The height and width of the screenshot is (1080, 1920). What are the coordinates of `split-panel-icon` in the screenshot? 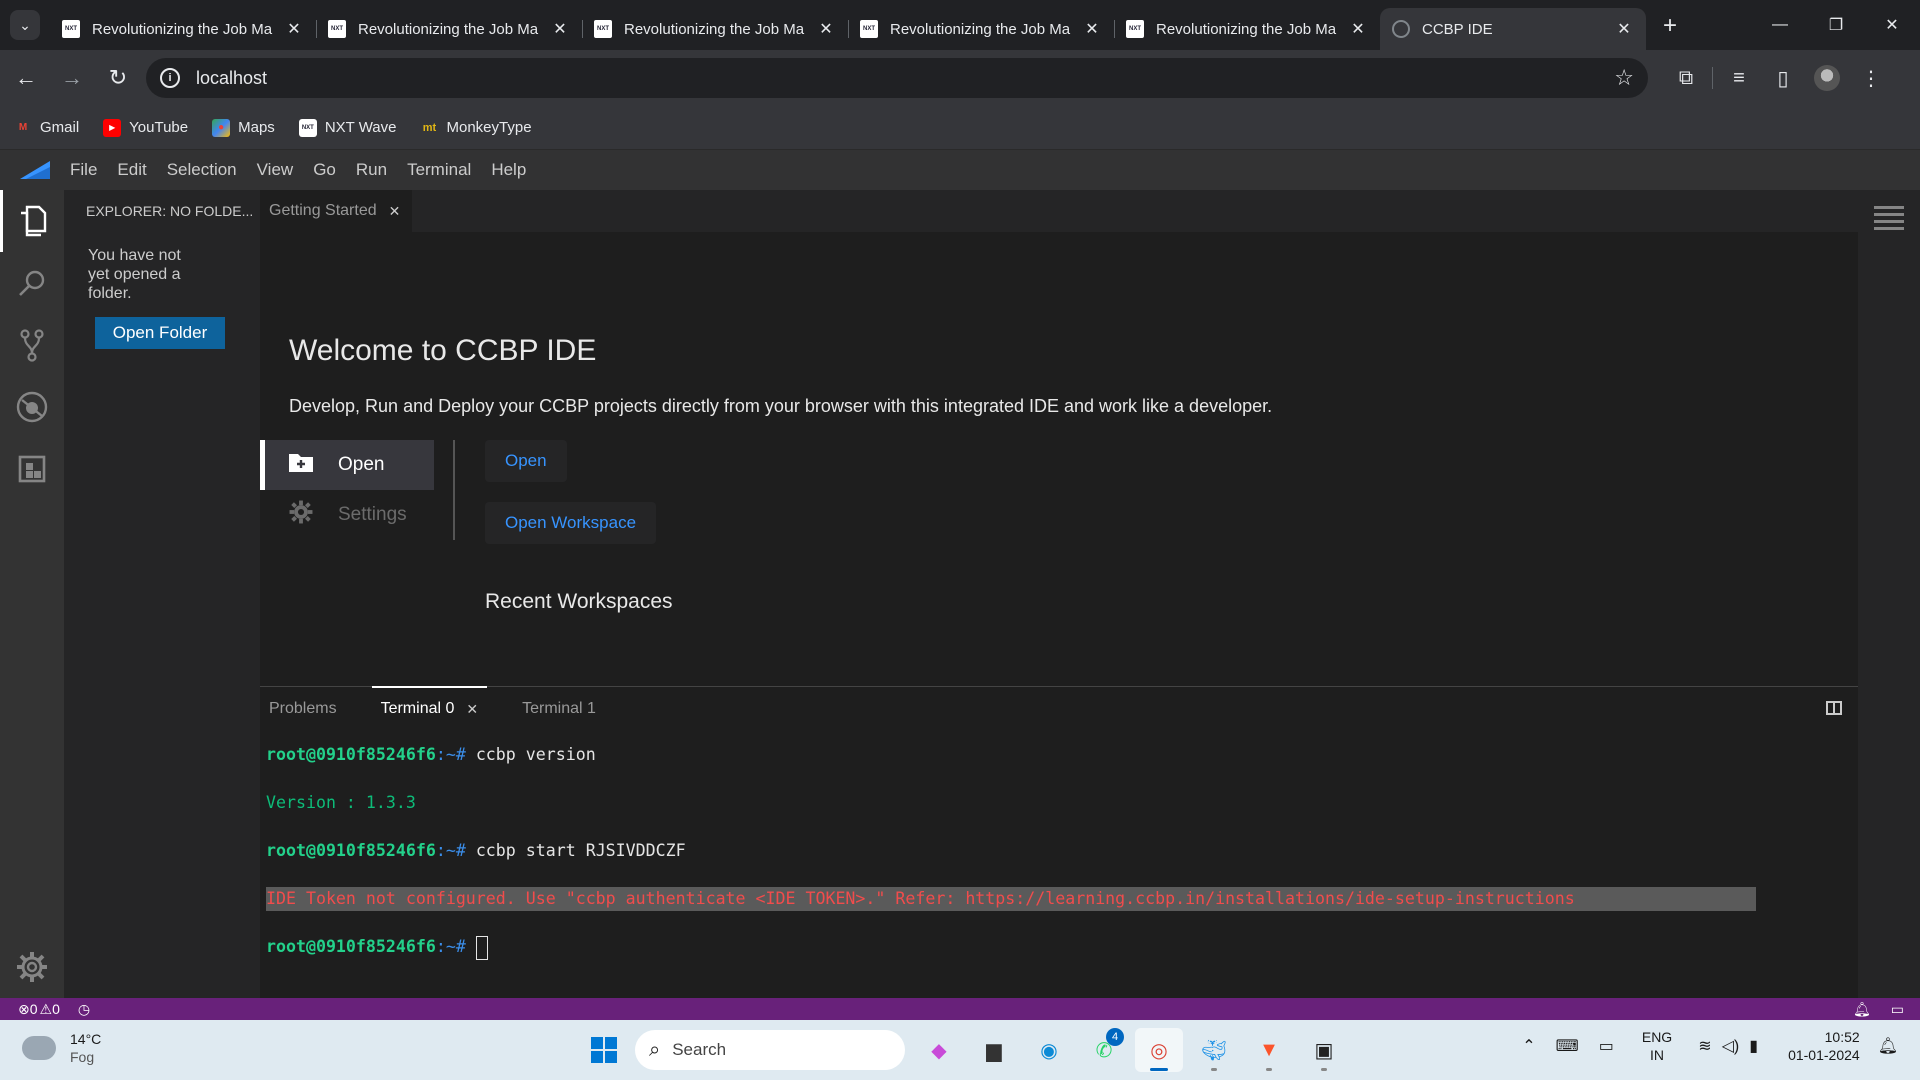 It's located at (1834, 708).